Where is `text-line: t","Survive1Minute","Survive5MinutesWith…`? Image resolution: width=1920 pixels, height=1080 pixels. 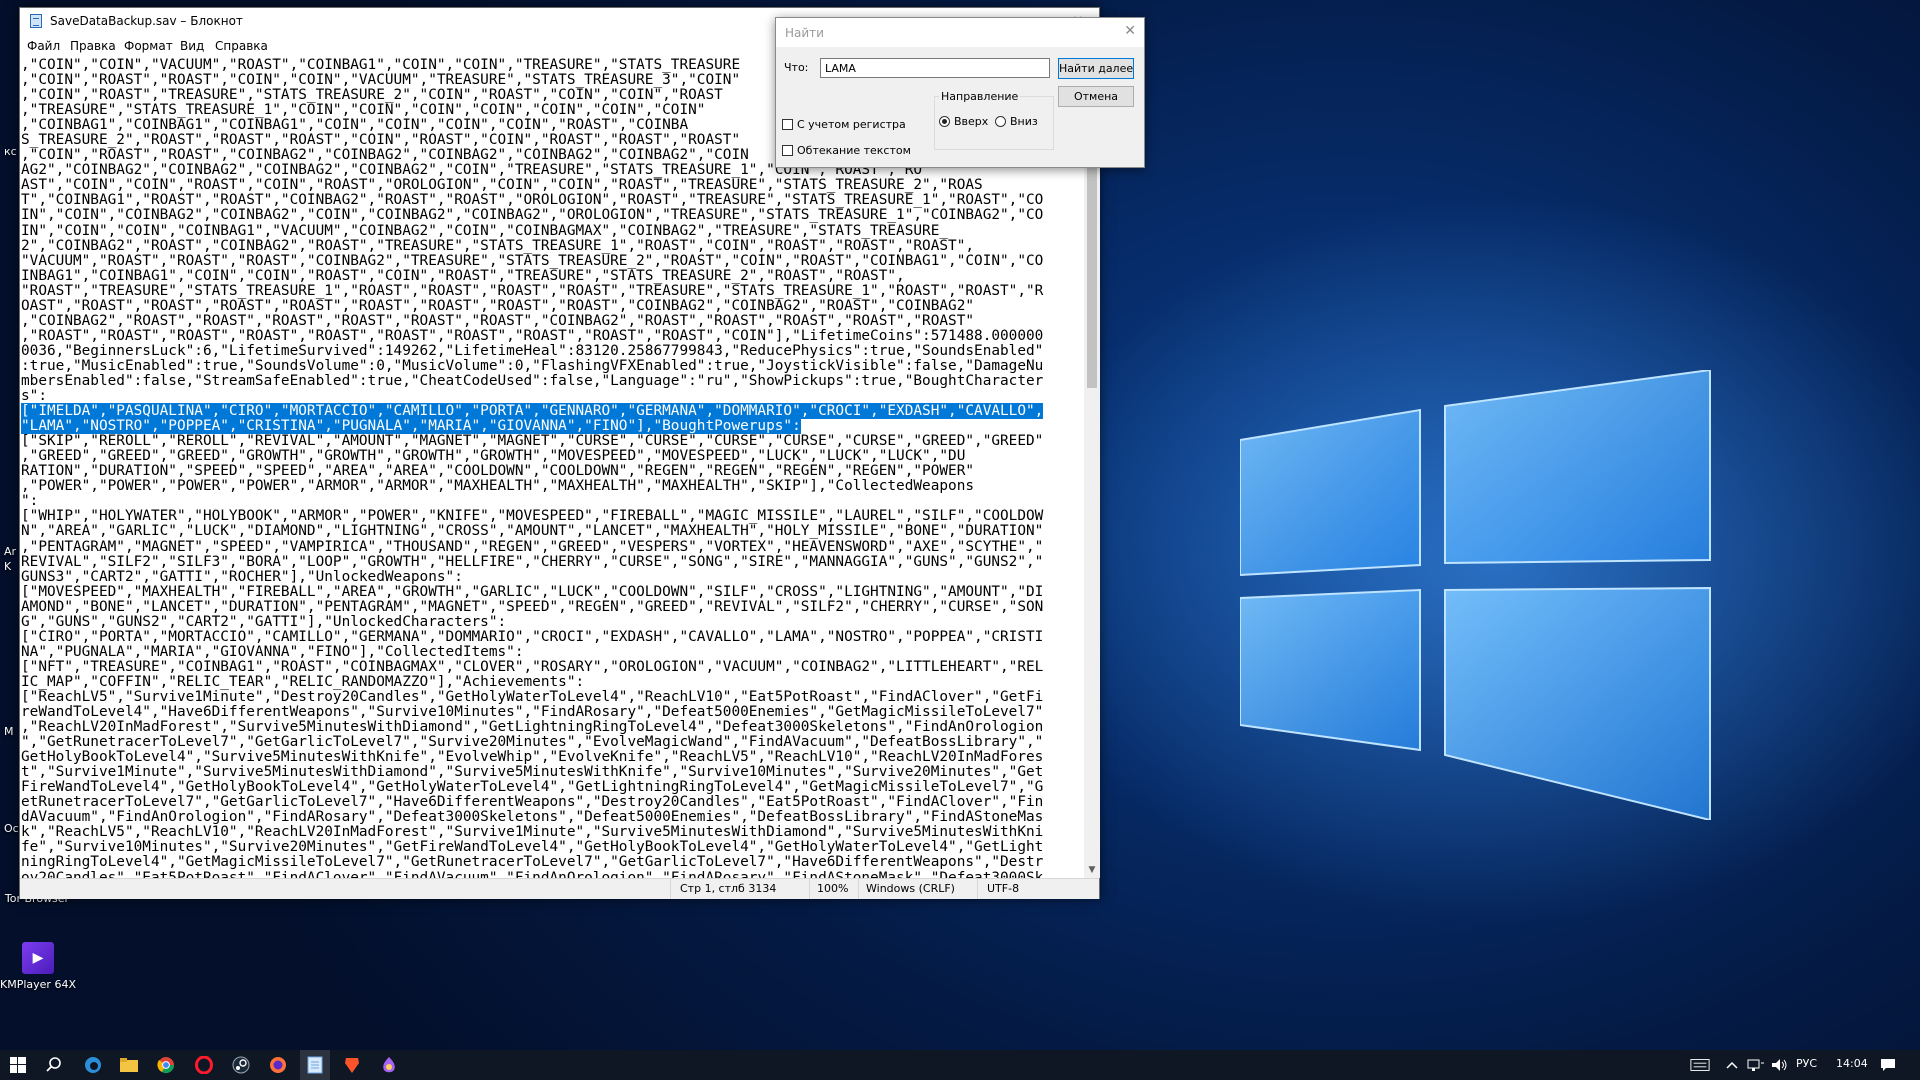
text-line: t","Survive1Minute","Survive5MinutesWith… is located at coordinates (532, 772).